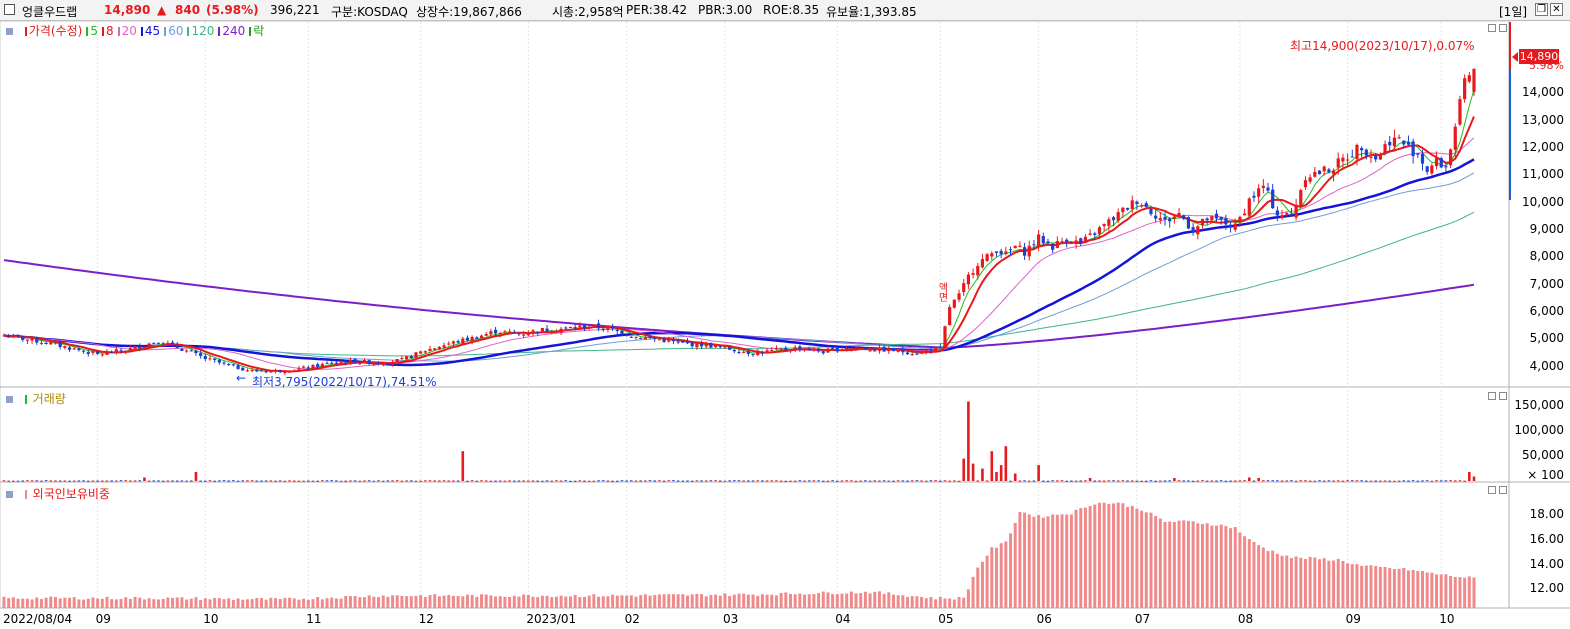 The image size is (1570, 629). What do you see at coordinates (1543, 146) in the screenshot?
I see `y-tick-label: 12,000` at bounding box center [1543, 146].